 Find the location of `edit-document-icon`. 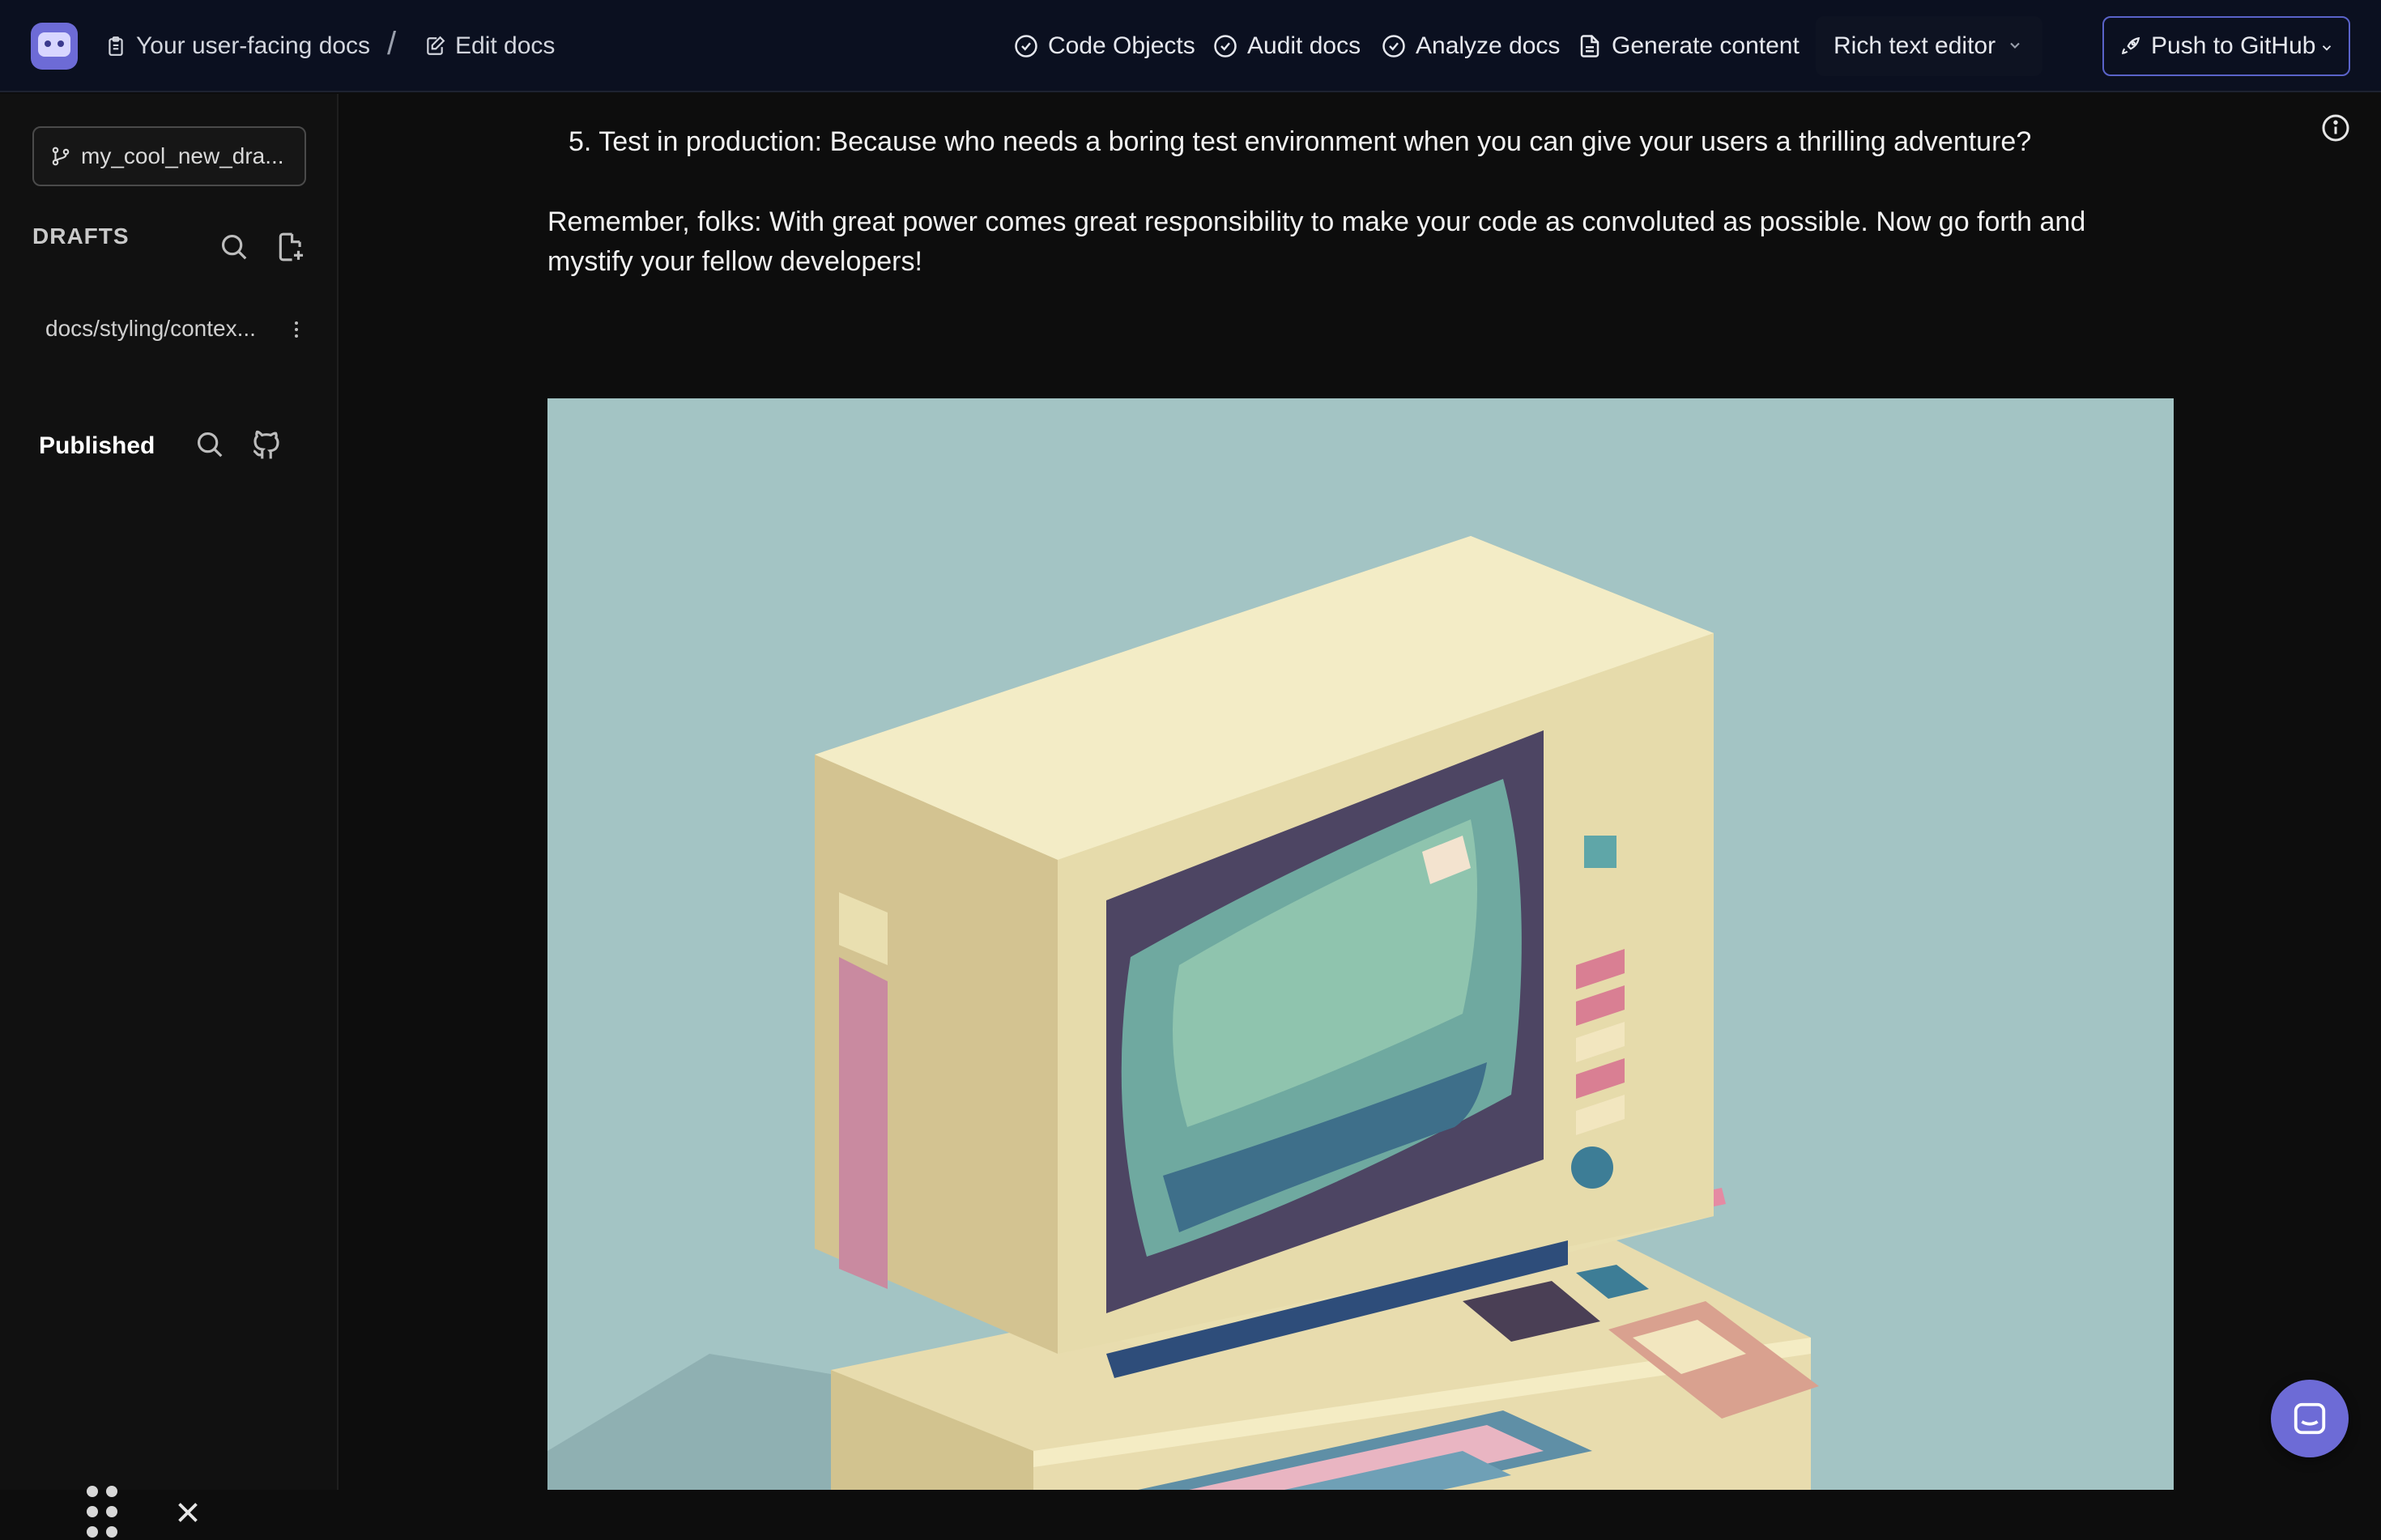

edit-document-icon is located at coordinates (436, 45).